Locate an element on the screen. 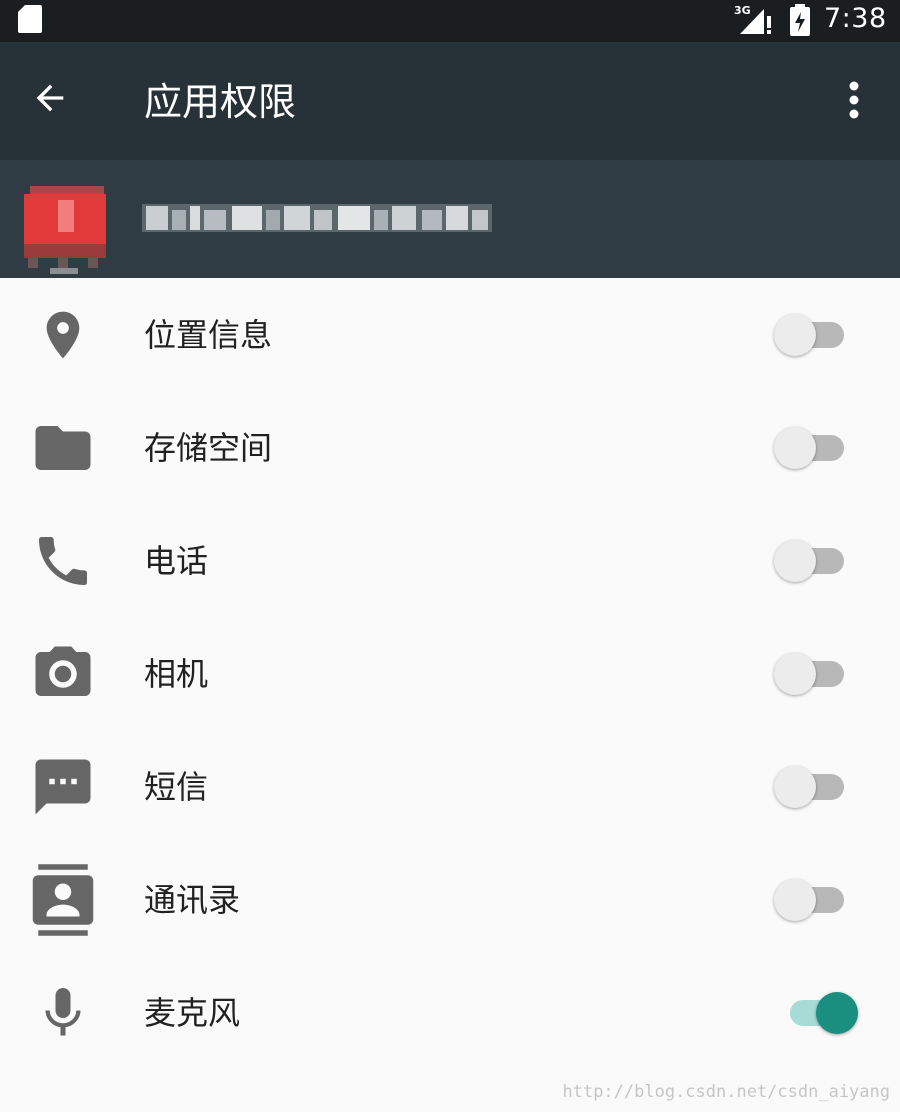  microphone-icon is located at coordinates (63, 1013).